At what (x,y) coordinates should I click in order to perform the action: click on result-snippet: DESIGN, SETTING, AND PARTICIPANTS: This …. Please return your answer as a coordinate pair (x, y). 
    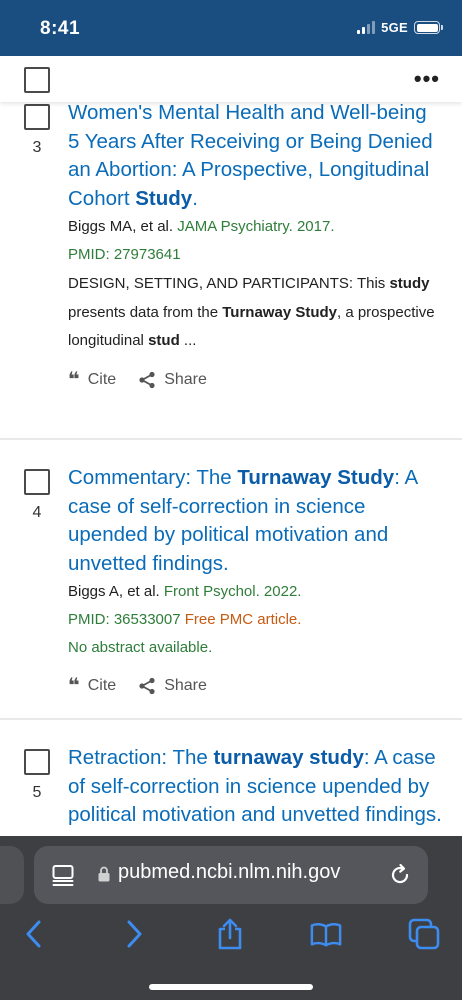
    Looking at the image, I should click on (255, 313).